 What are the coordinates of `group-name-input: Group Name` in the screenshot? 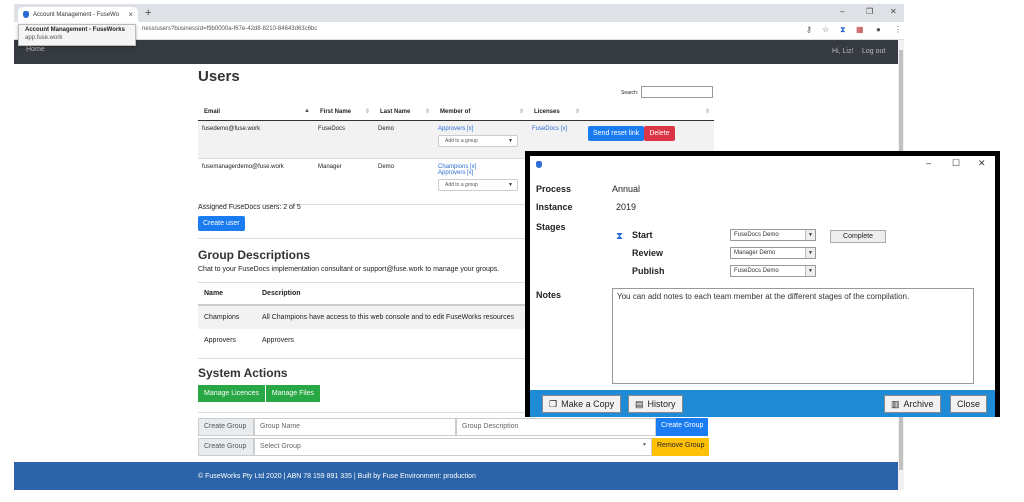 It's located at (355, 427).